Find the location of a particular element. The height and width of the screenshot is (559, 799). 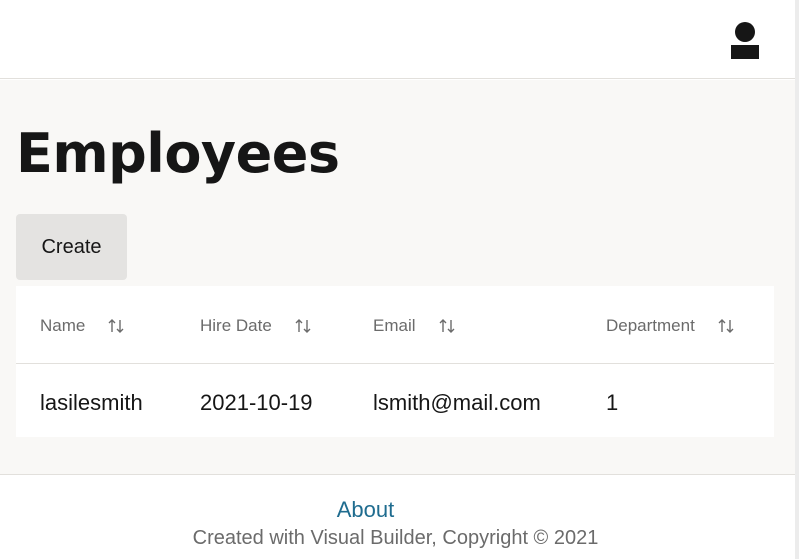

column-header-hire-date: Hire Date is located at coordinates (256, 326).